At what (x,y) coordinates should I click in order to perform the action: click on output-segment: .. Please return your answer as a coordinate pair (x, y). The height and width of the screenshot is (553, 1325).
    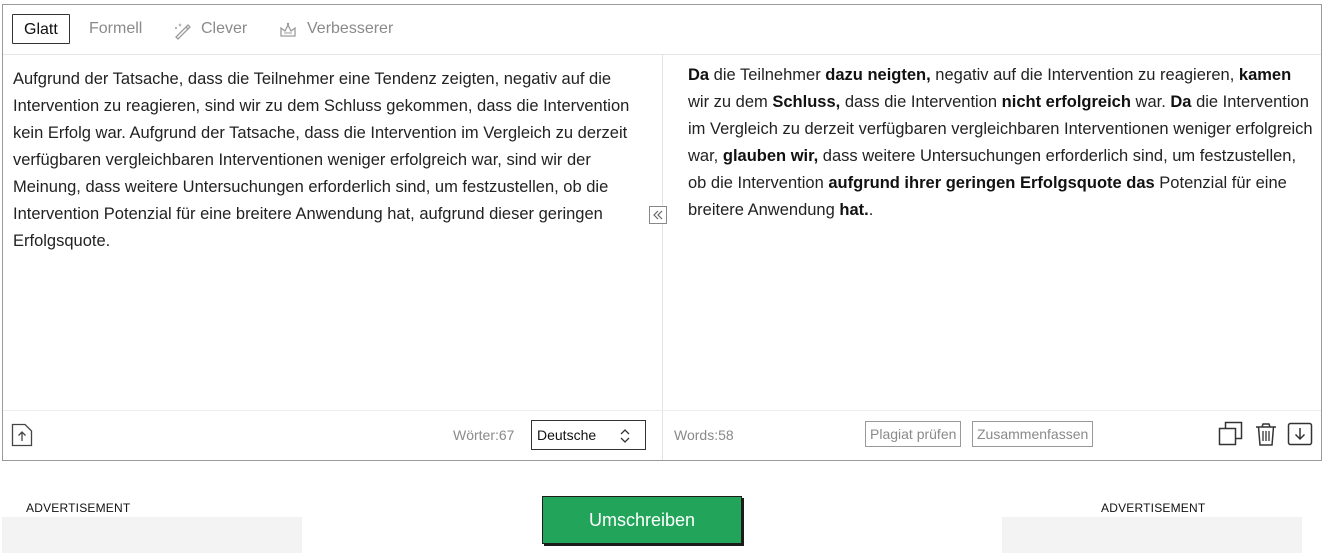
    Looking at the image, I should click on (871, 210).